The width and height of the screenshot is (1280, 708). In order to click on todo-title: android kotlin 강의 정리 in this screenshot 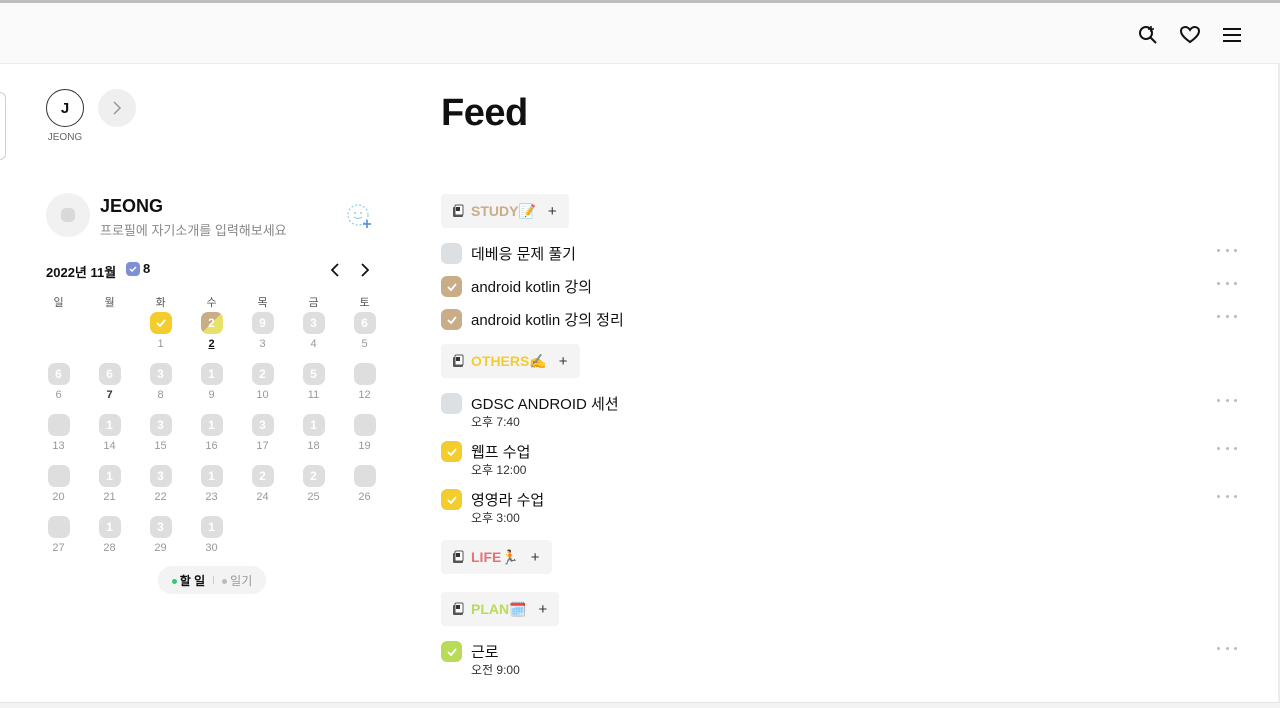, I will do `click(547, 319)`.